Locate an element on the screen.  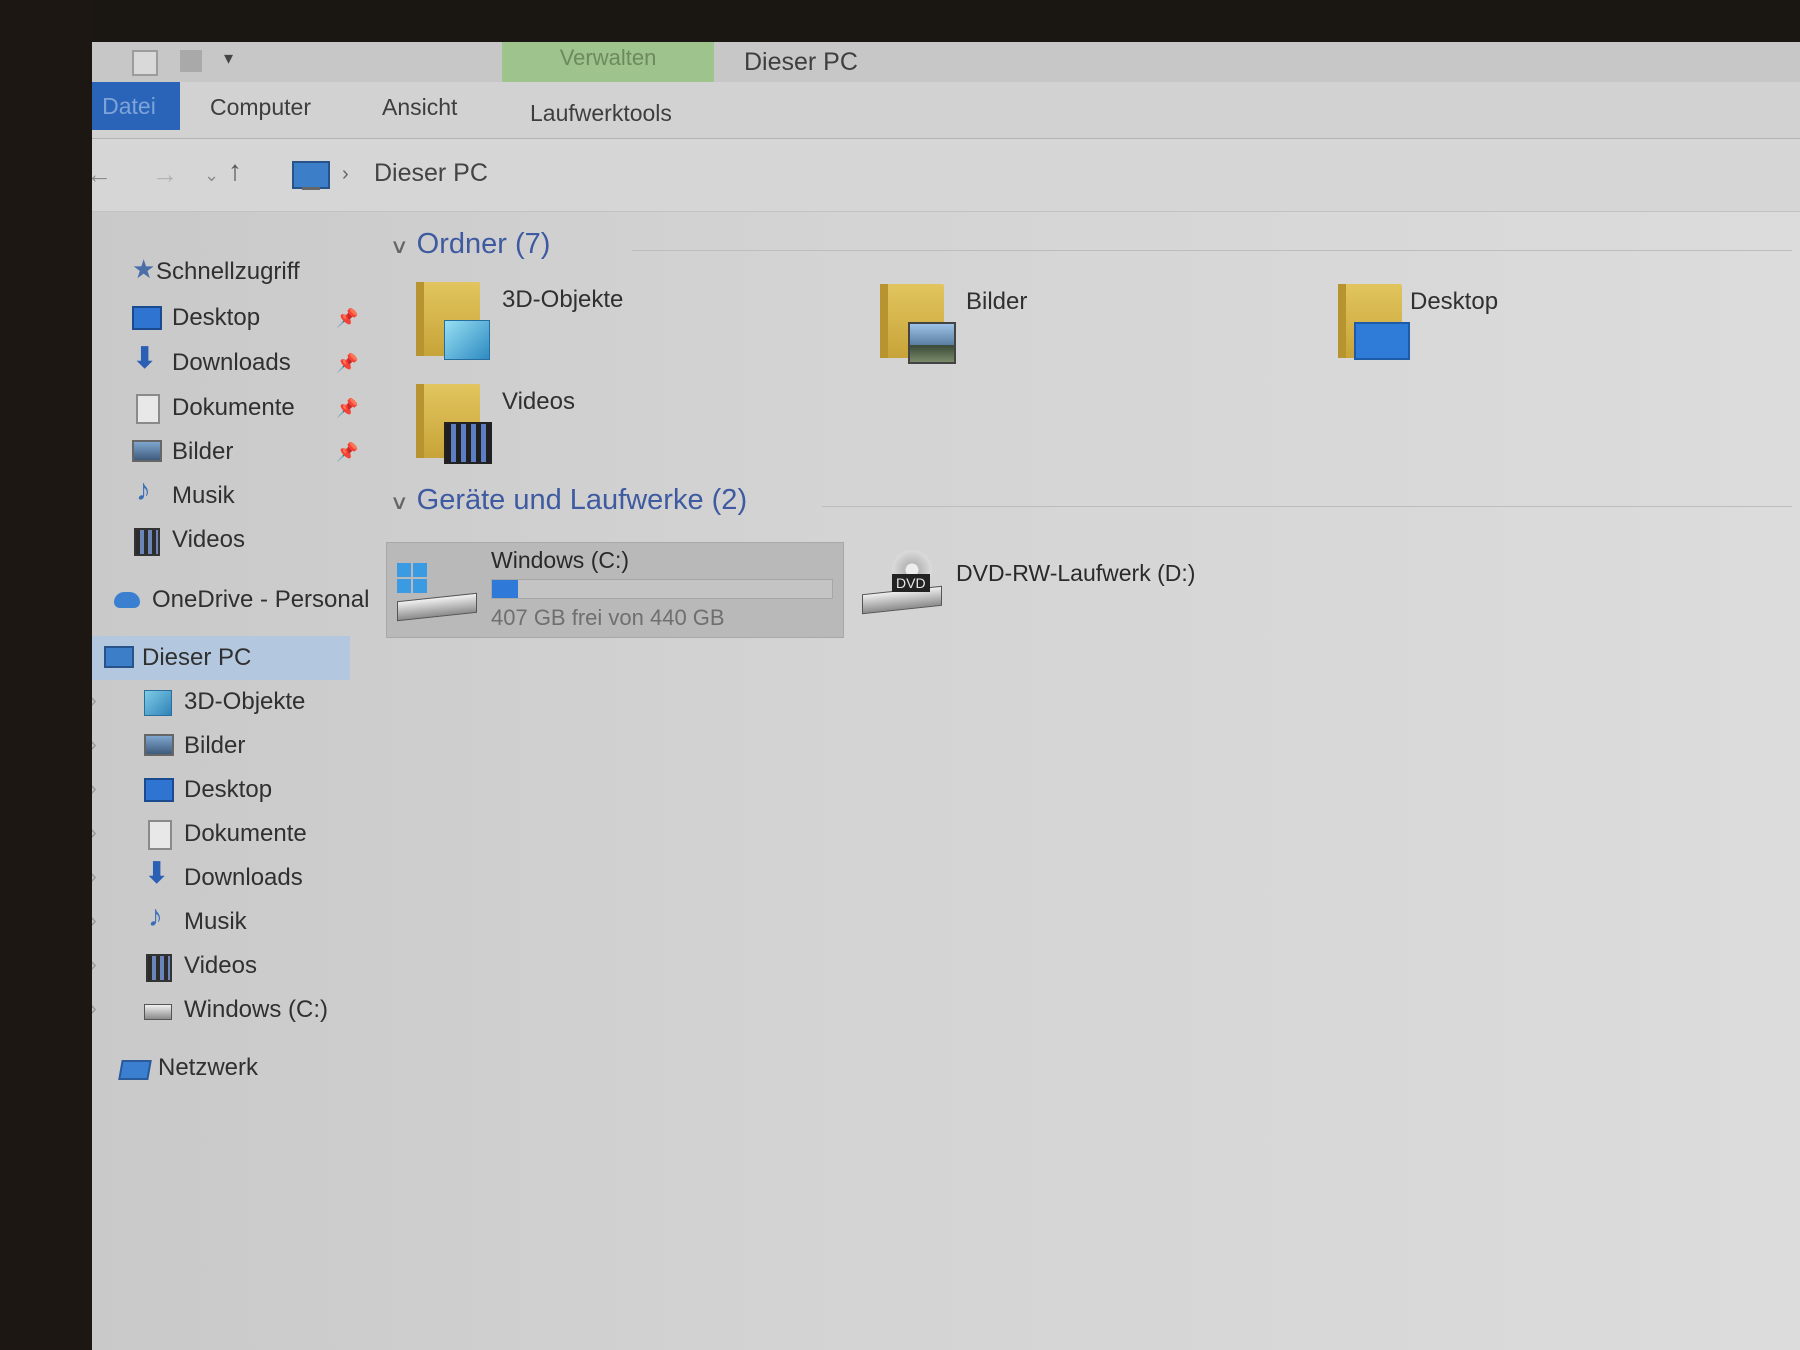
drive-tile-windows-c: Windows (C:) 407 GB frei von 440 GB is located at coordinates (615, 590).